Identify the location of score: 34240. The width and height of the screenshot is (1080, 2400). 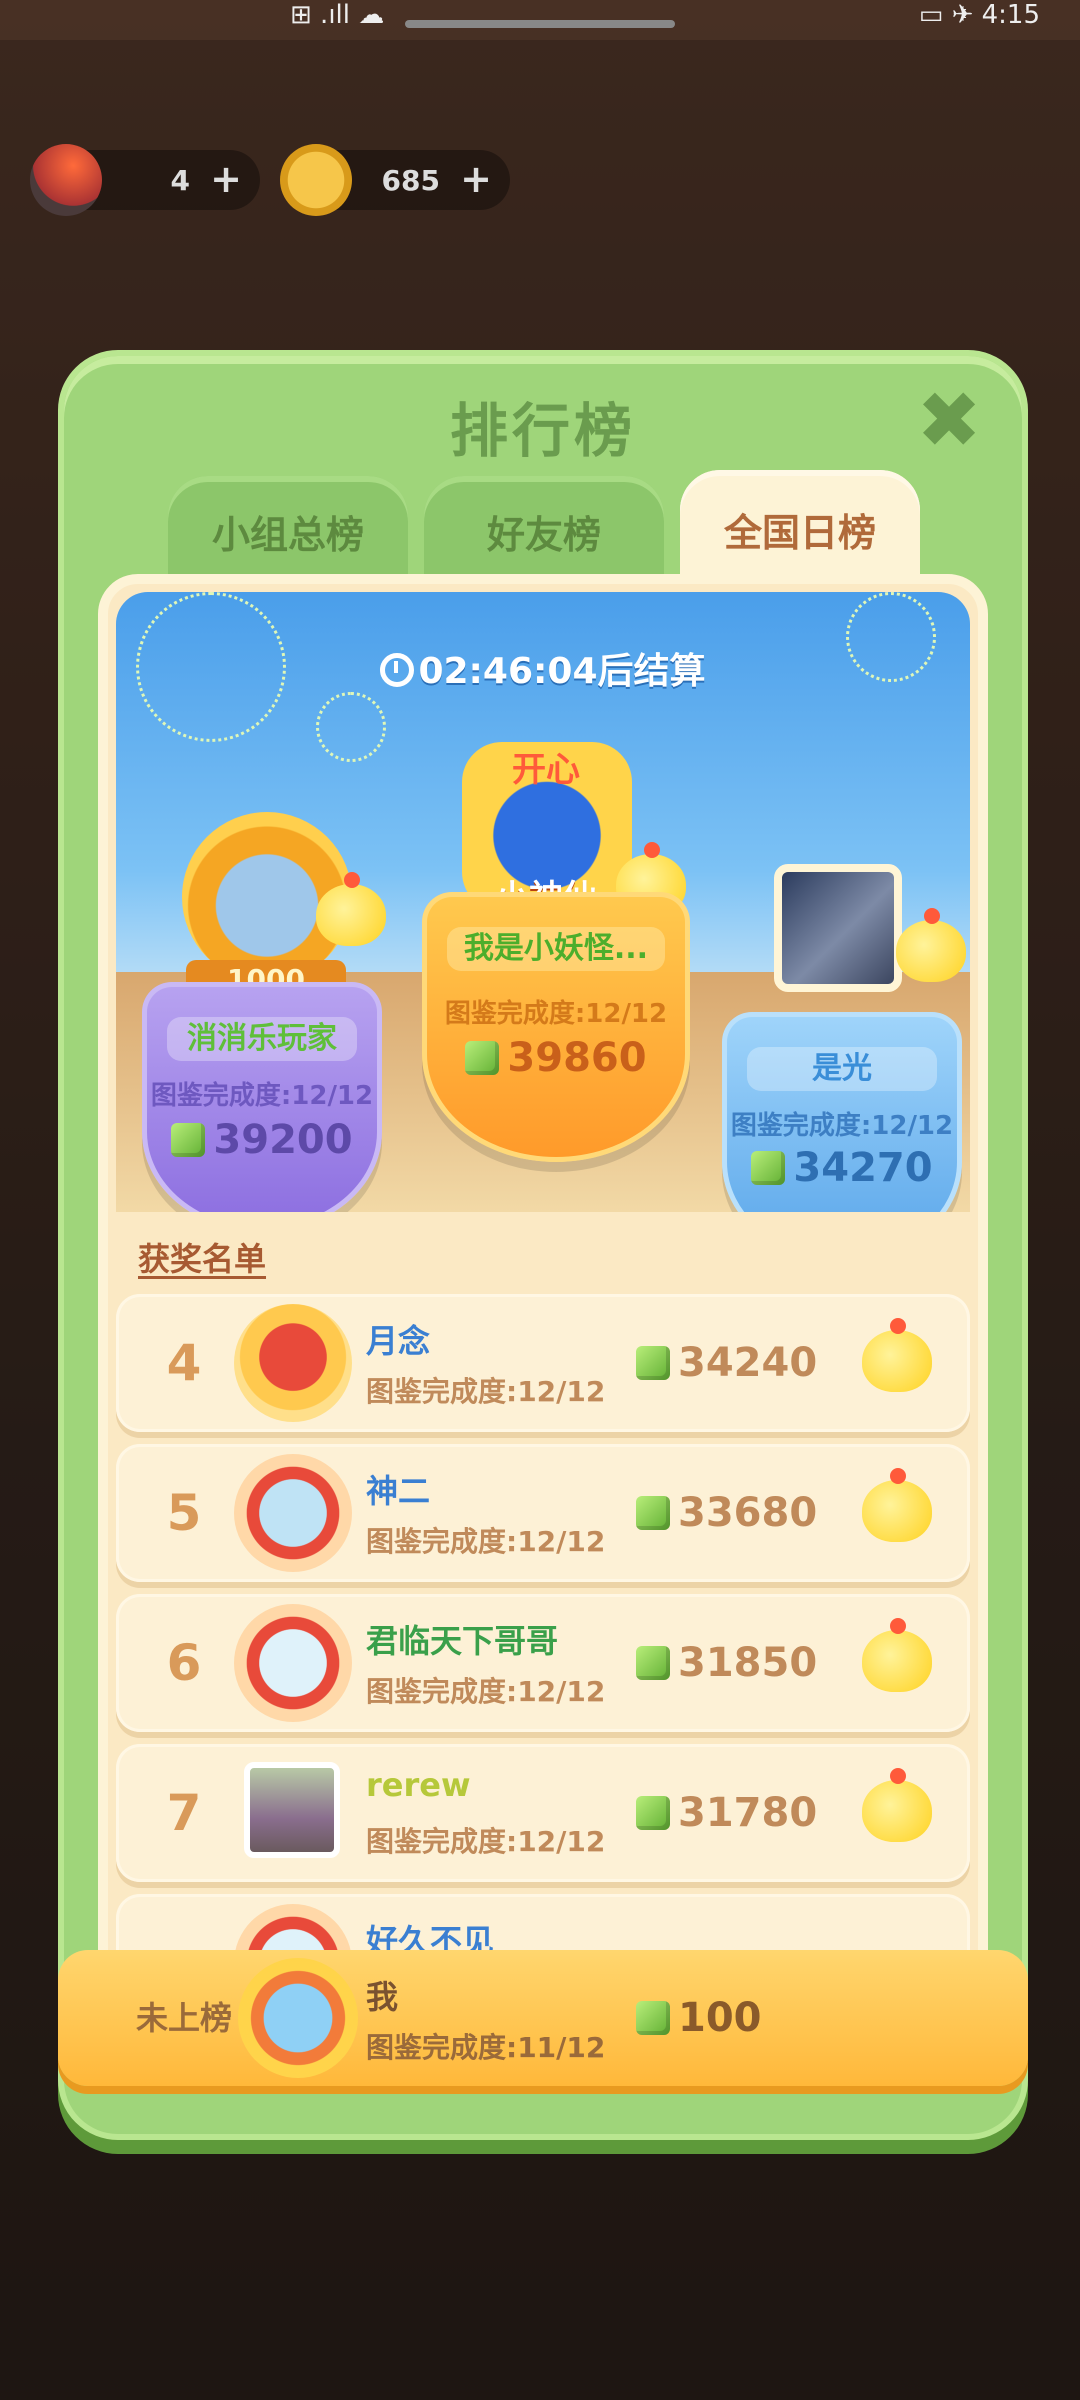
(726, 1363).